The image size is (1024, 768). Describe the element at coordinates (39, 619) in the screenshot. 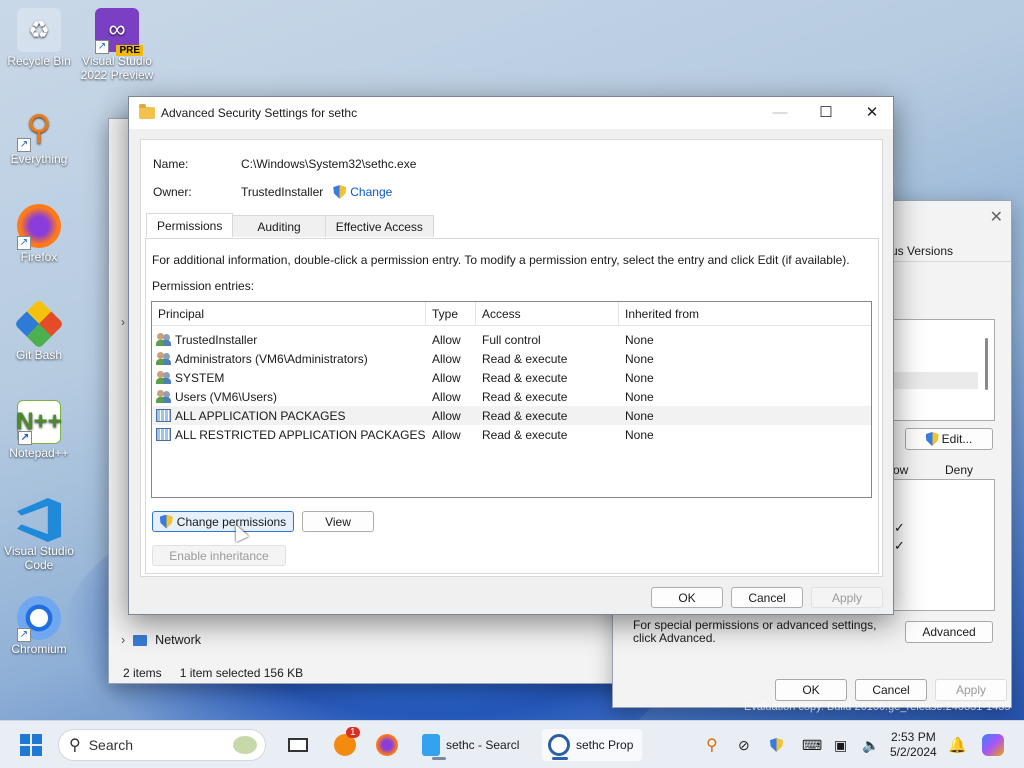

I see `chromium-icon: ↗` at that location.